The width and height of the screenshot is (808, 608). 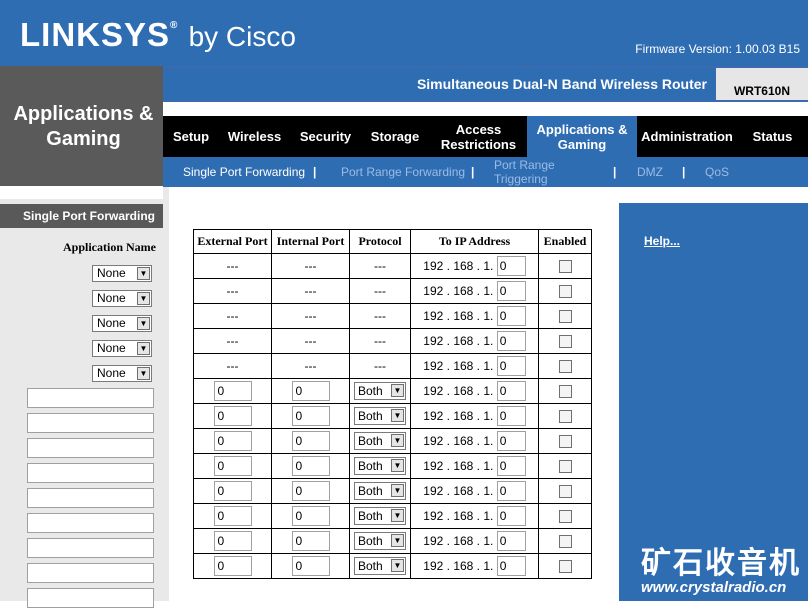 I want to click on external-port-cell: 0, so click(x=232, y=416).